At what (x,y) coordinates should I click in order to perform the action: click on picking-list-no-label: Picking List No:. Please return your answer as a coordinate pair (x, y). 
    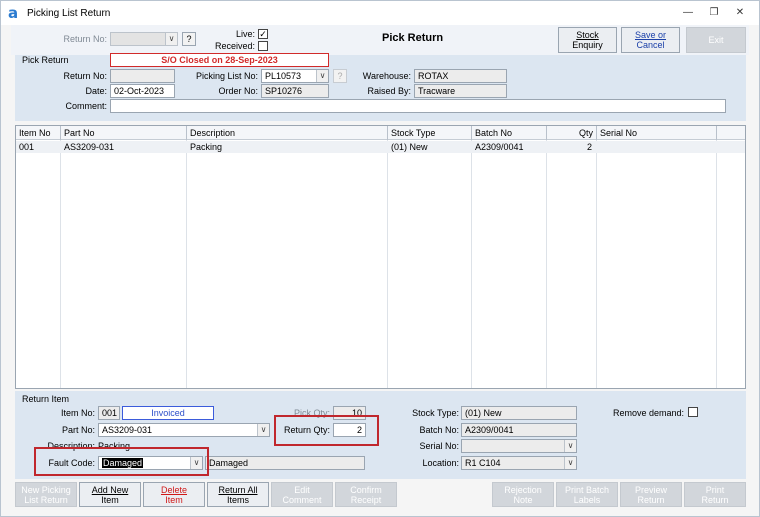
    Looking at the image, I should click on (226, 76).